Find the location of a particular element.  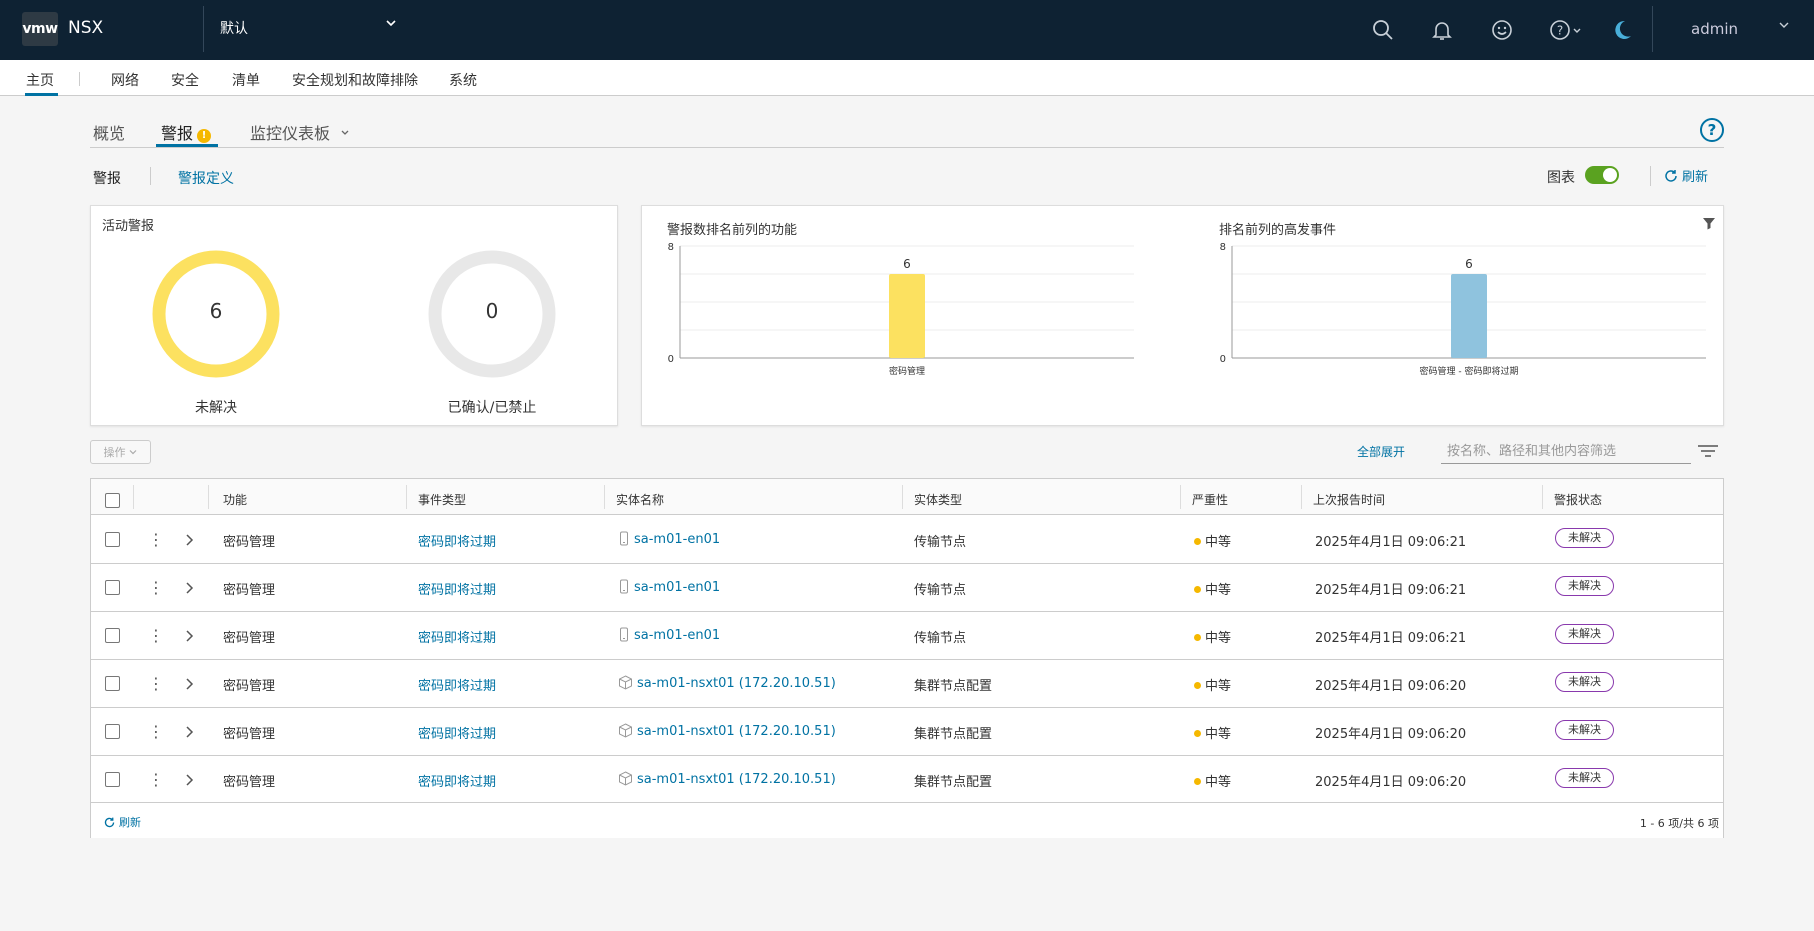

column-header-event-type: 事件类型 is located at coordinates (442, 499).